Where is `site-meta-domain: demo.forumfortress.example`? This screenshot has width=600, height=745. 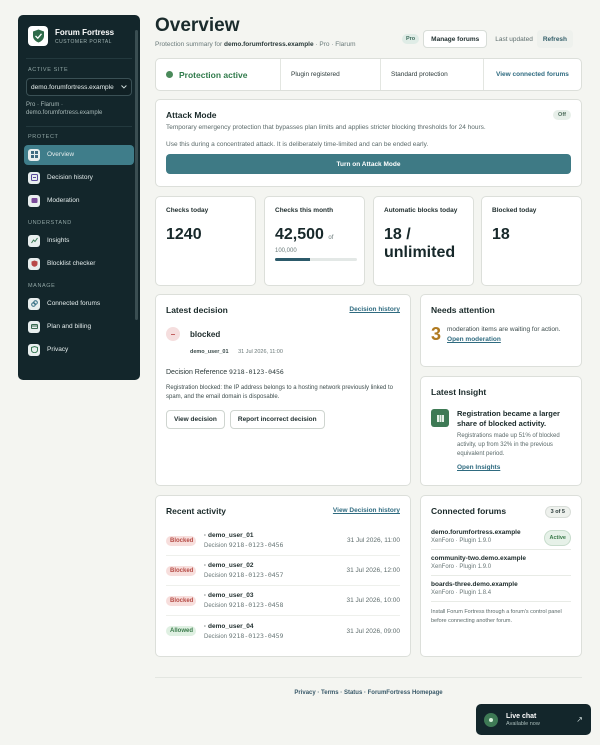
site-meta-domain: demo.forumfortress.example is located at coordinates (64, 113).